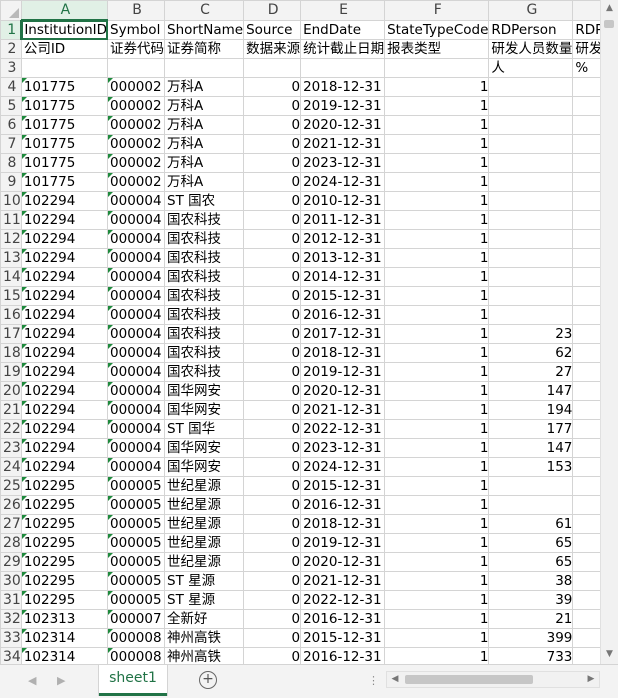 The width and height of the screenshot is (618, 698). What do you see at coordinates (343, 239) in the screenshot?
I see `cell: 2012-12-31` at bounding box center [343, 239].